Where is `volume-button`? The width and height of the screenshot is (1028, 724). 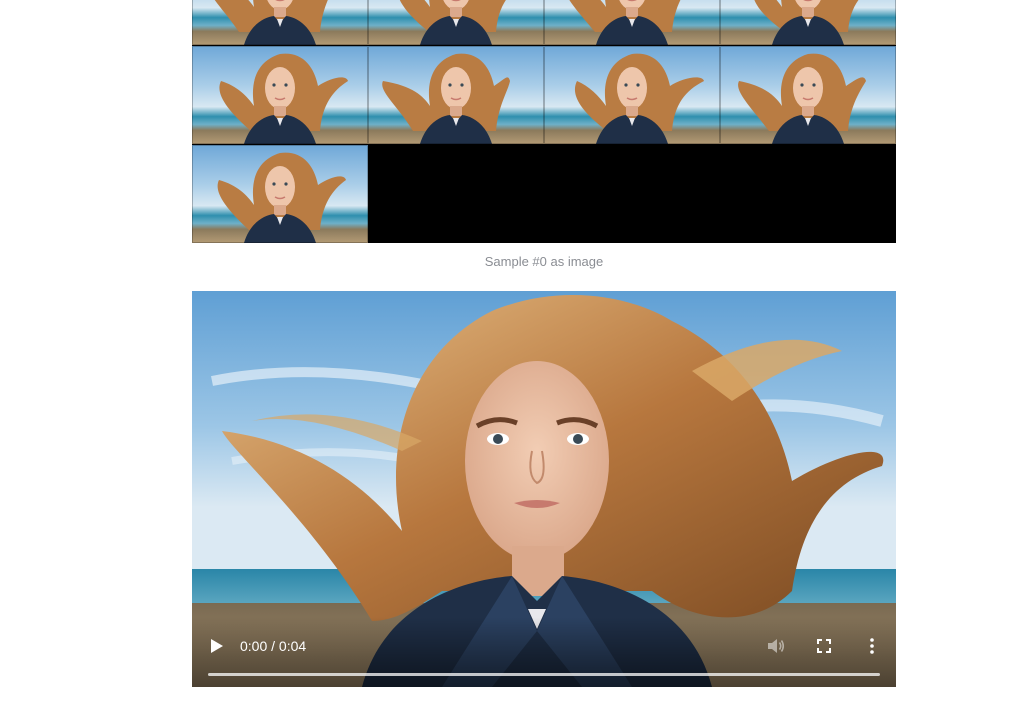
volume-button is located at coordinates (776, 646).